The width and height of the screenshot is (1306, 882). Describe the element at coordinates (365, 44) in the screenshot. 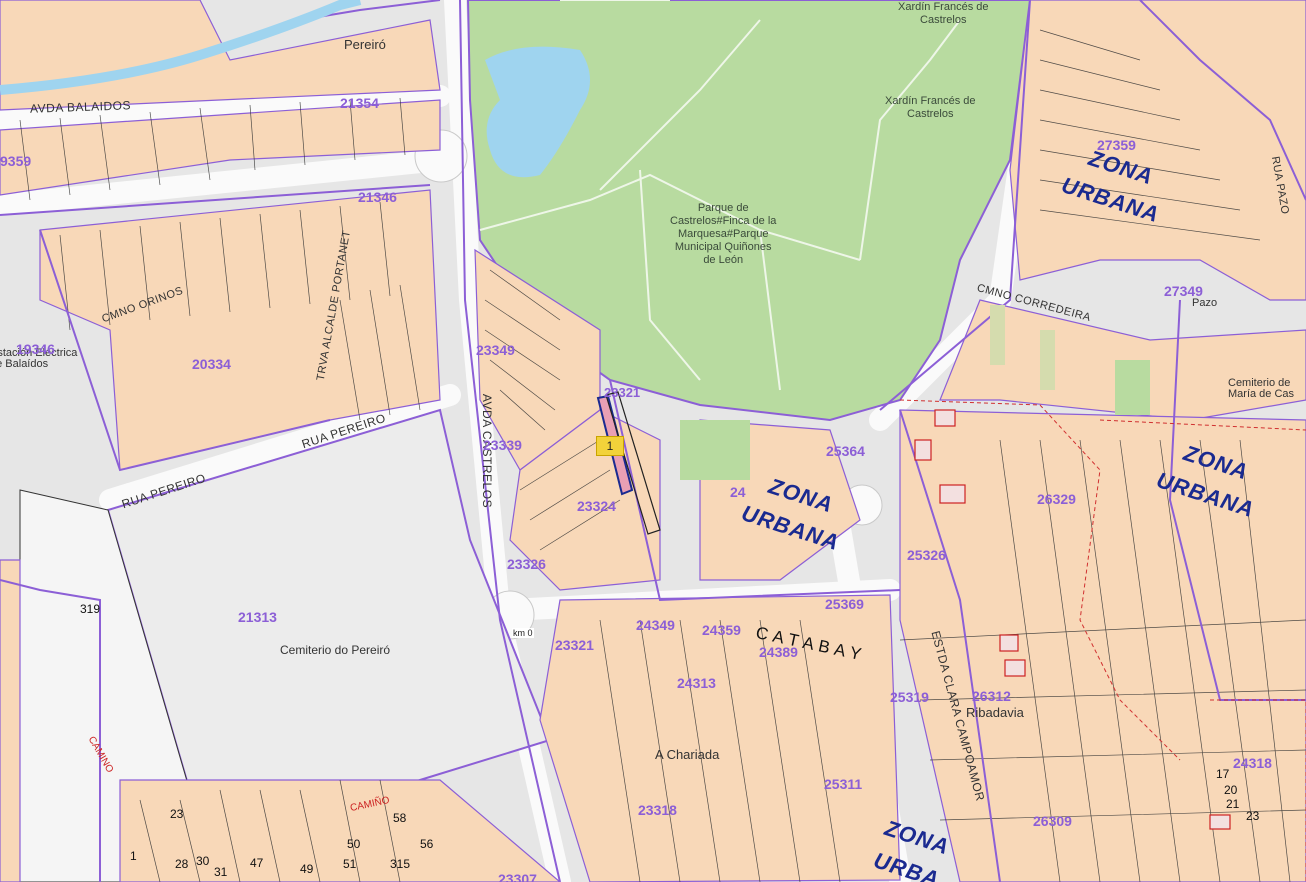

I see `place-pereiro: Pereiró` at that location.